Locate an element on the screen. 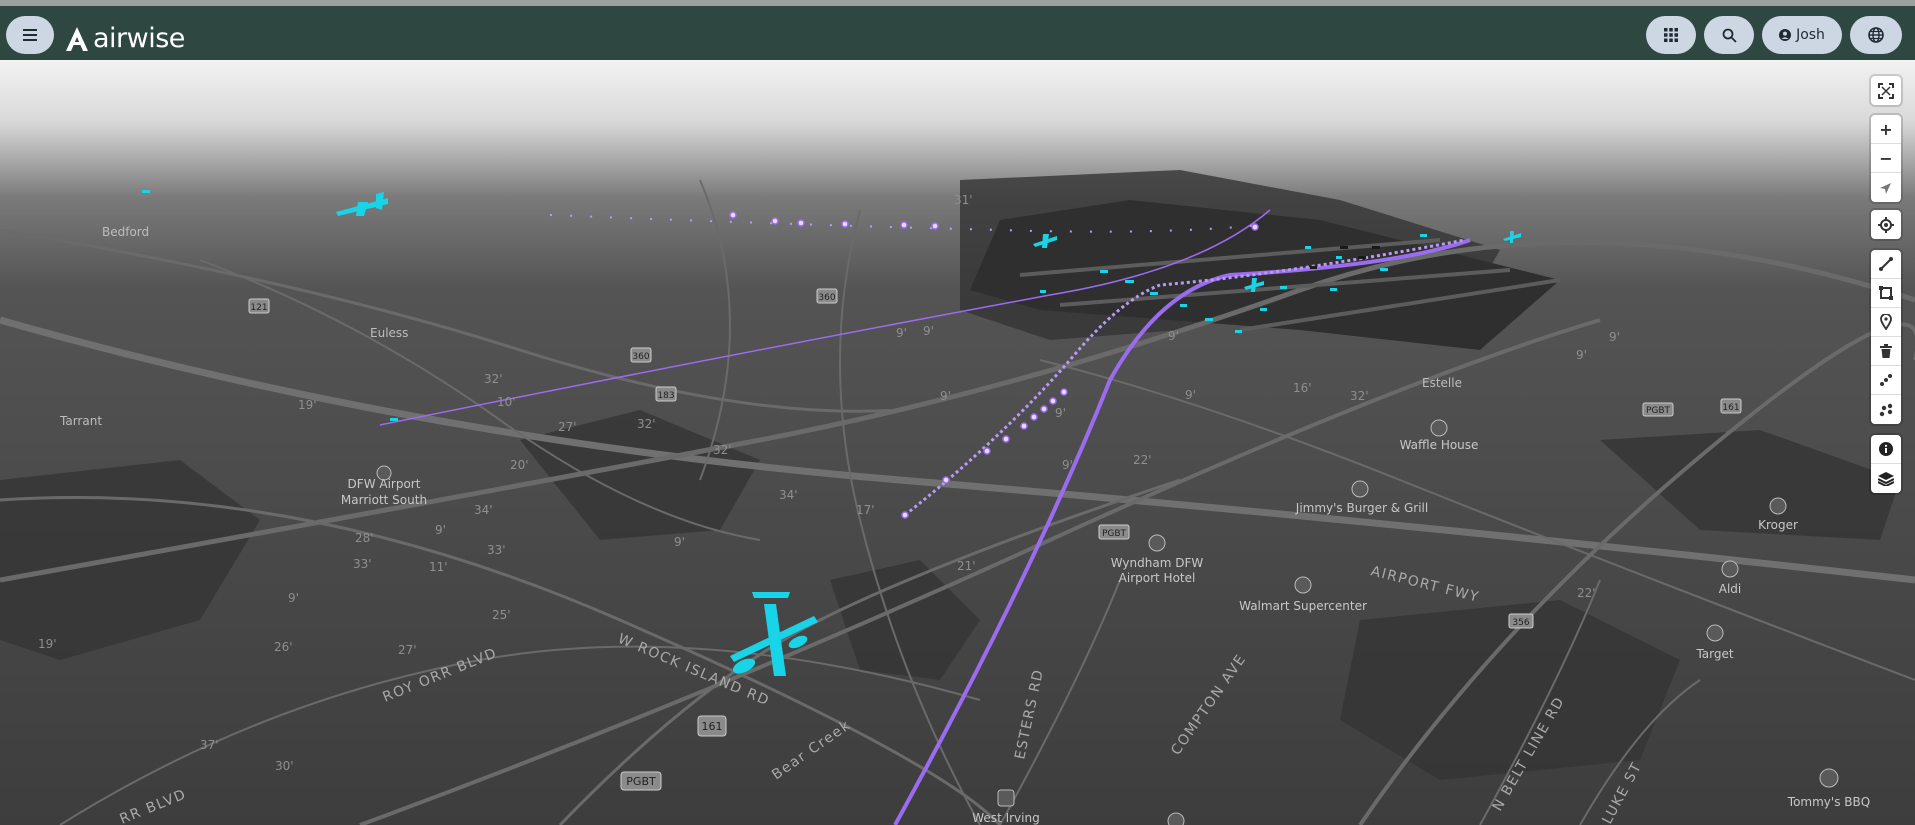  draw-control is located at coordinates (1886, 337).